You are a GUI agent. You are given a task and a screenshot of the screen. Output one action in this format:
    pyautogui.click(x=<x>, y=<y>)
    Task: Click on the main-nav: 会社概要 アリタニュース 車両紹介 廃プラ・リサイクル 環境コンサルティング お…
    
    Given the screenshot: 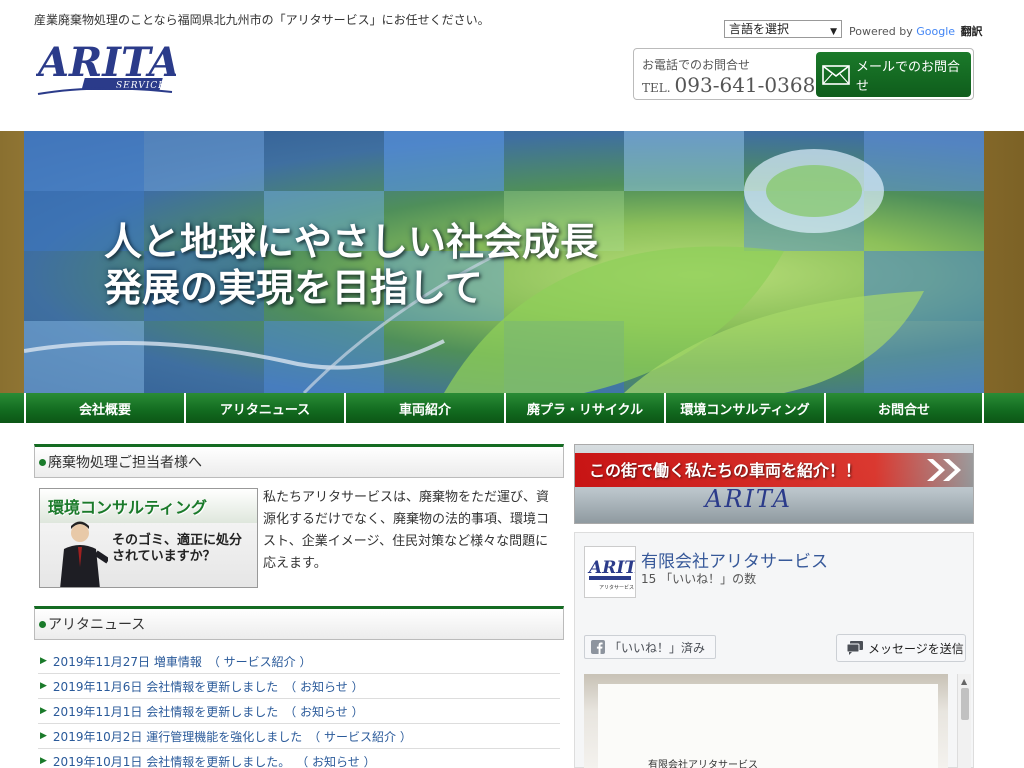 What is the action you would take?
    pyautogui.click(x=512, y=408)
    